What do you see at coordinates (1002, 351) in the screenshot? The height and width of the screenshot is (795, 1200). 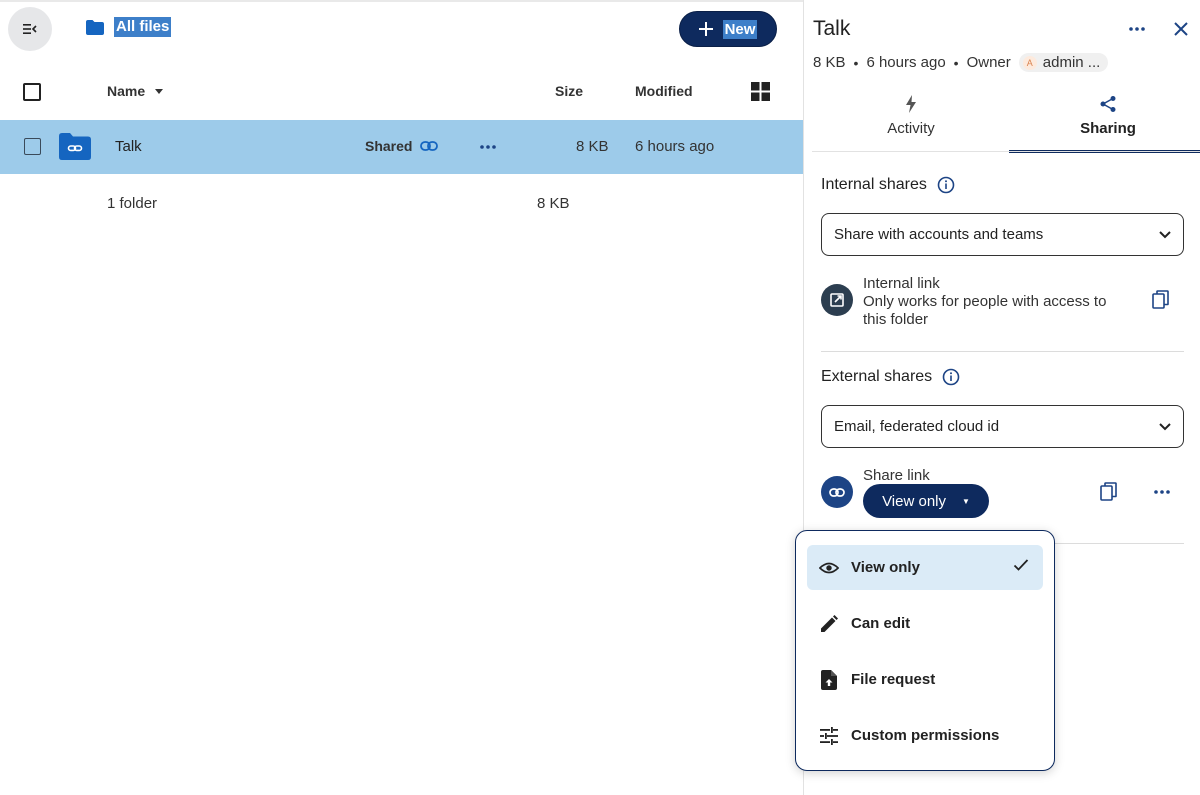 I see `section-divider` at bounding box center [1002, 351].